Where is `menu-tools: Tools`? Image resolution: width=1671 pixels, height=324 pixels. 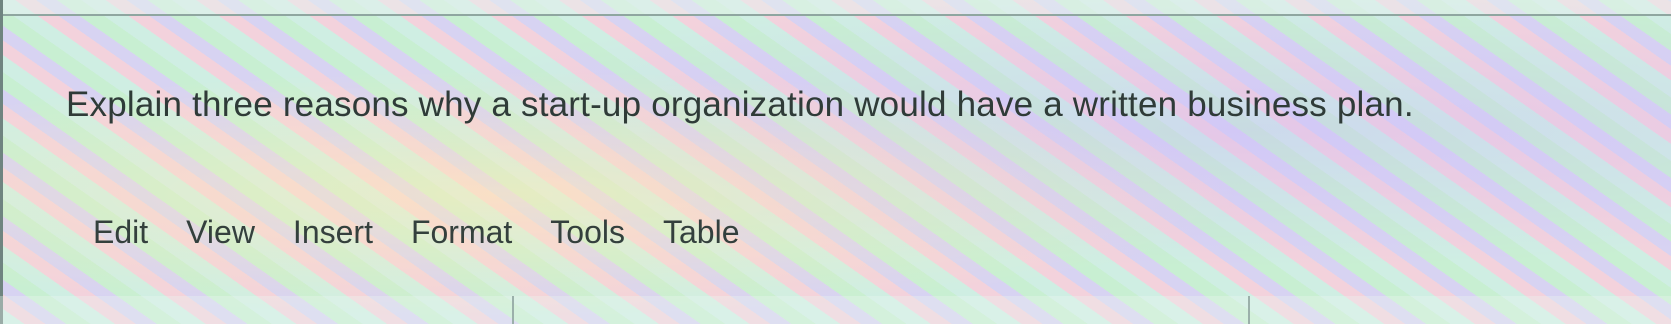
menu-tools: Tools is located at coordinates (587, 232).